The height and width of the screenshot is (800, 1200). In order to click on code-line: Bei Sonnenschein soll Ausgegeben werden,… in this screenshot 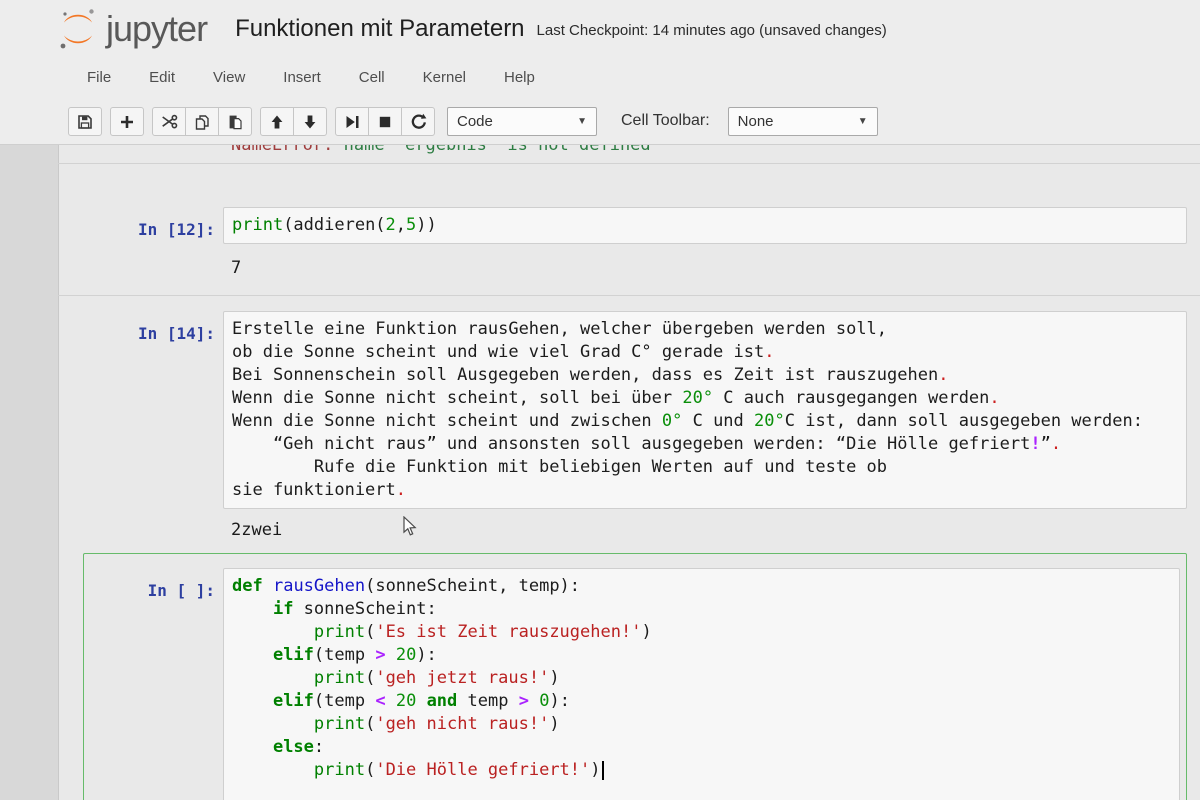, I will do `click(705, 375)`.